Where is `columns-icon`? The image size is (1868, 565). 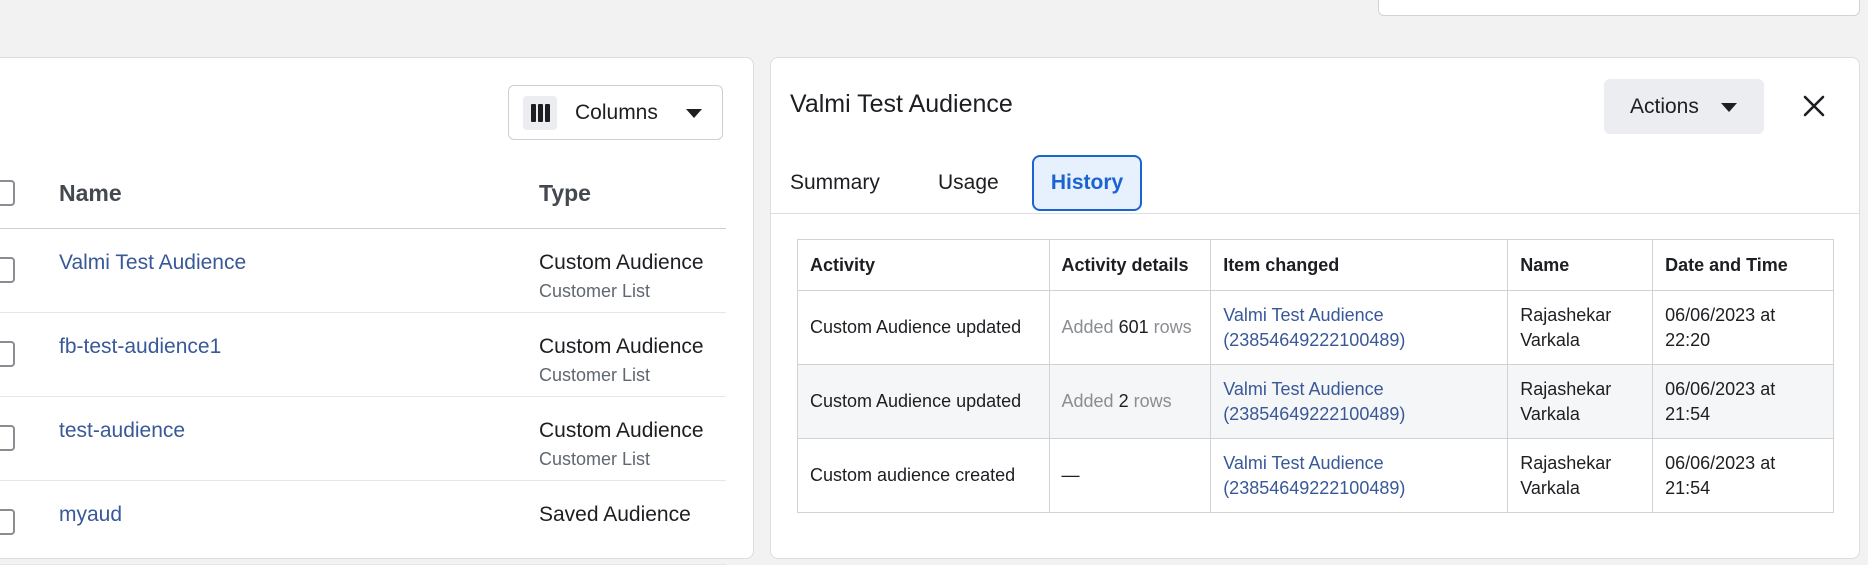
columns-icon is located at coordinates (540, 112).